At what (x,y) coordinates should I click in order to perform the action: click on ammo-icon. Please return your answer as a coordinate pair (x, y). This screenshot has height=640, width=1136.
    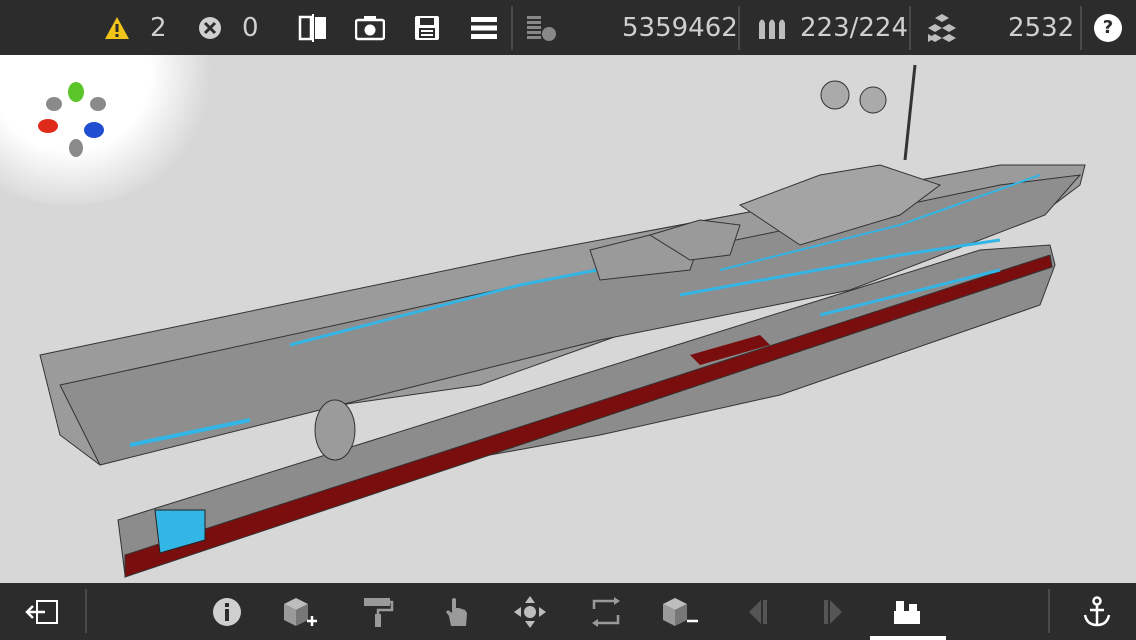
    Looking at the image, I should click on (772, 29).